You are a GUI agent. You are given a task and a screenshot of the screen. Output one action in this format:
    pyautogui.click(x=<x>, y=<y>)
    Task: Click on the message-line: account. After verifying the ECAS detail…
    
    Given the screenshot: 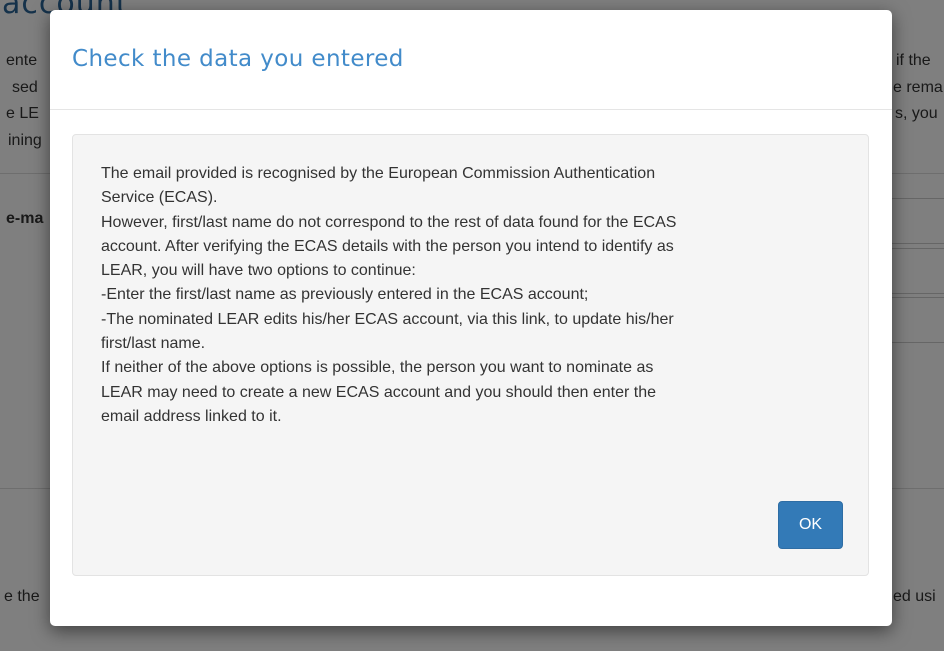 What is the action you would take?
    pyautogui.click(x=387, y=246)
    